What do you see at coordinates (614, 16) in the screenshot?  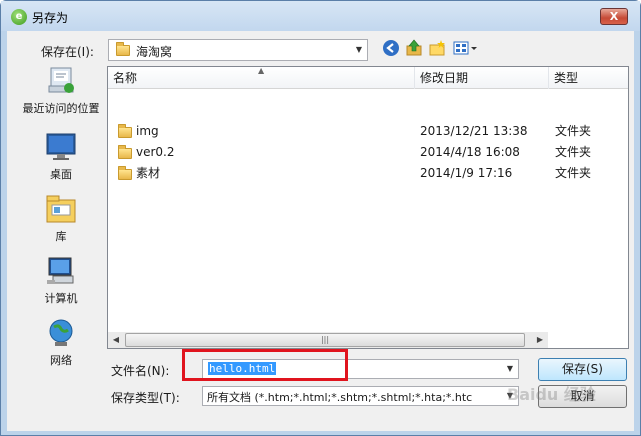 I see `close-button: X` at bounding box center [614, 16].